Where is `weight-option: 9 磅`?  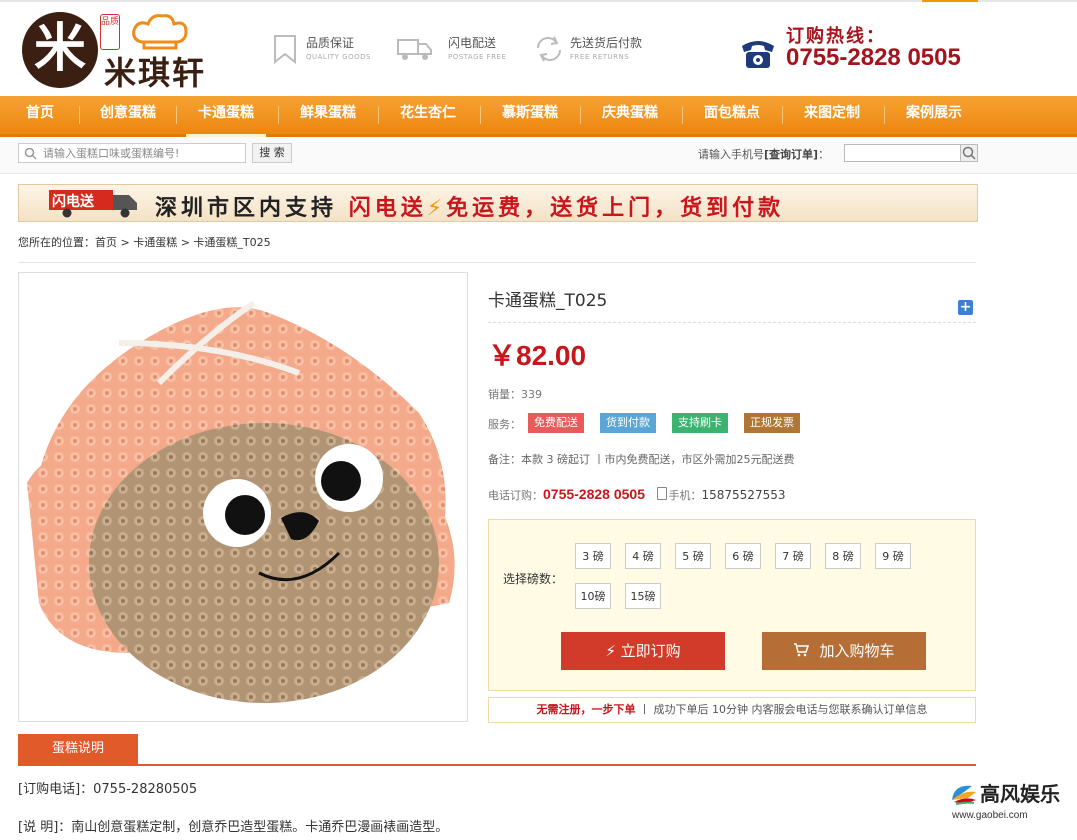
weight-option: 9 磅 is located at coordinates (893, 556).